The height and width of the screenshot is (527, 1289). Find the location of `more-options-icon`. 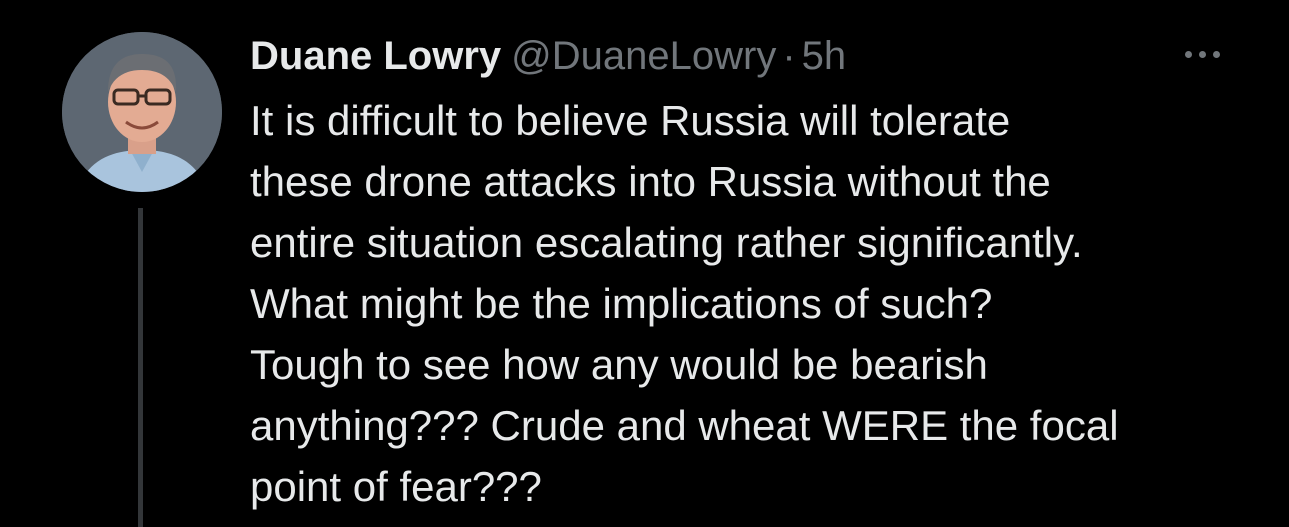

more-options-icon is located at coordinates (1202, 54).